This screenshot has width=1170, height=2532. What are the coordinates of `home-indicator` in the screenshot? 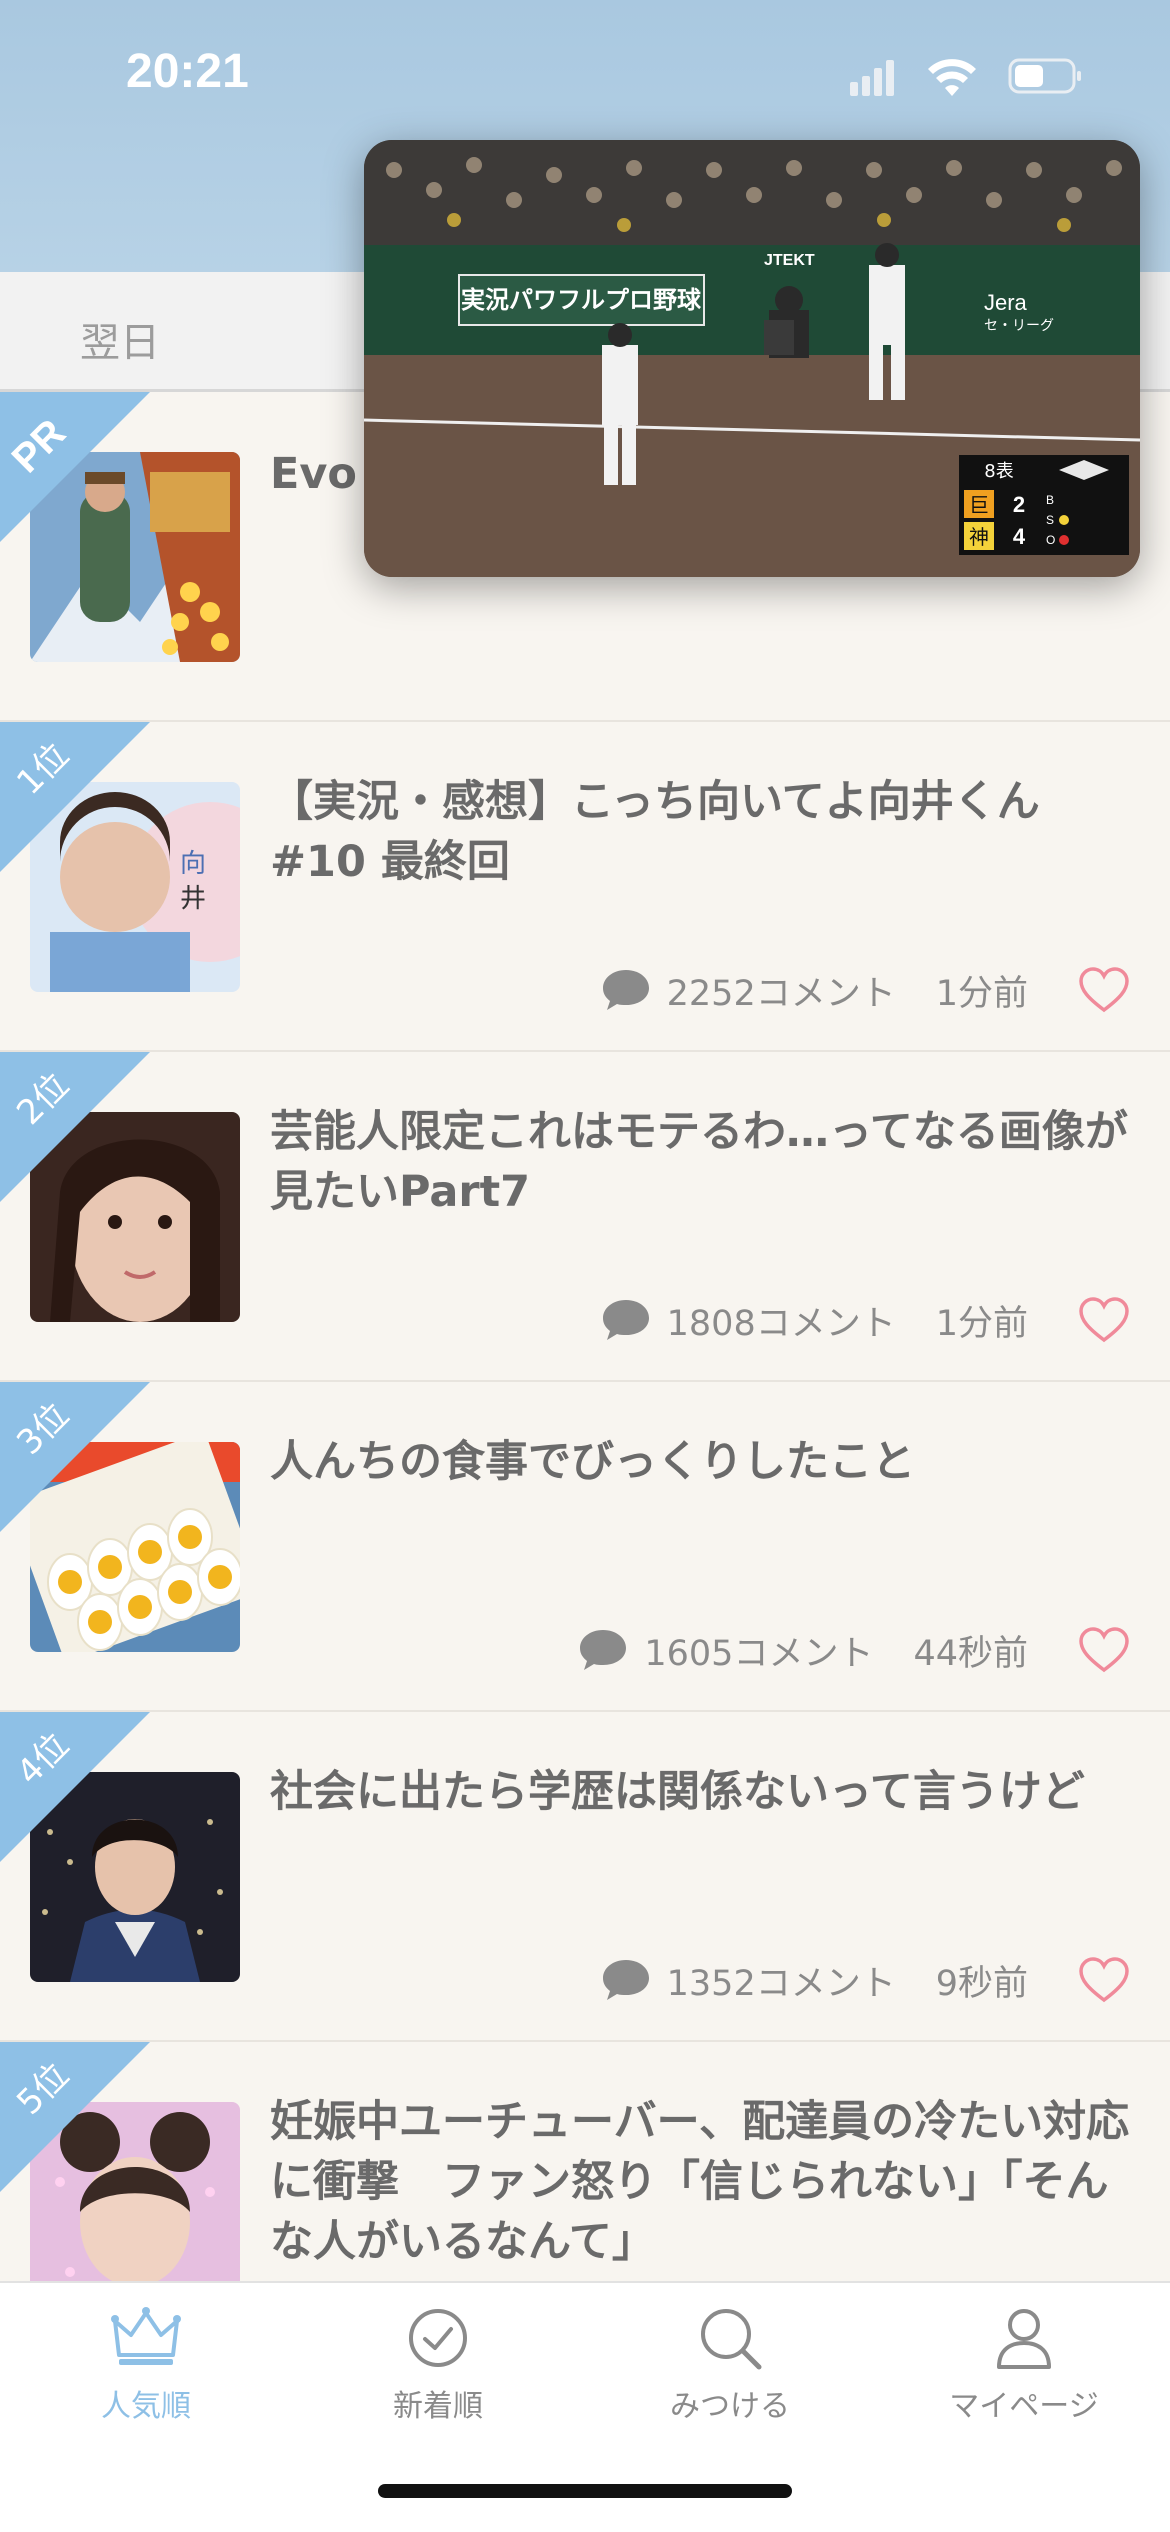 It's located at (585, 2491).